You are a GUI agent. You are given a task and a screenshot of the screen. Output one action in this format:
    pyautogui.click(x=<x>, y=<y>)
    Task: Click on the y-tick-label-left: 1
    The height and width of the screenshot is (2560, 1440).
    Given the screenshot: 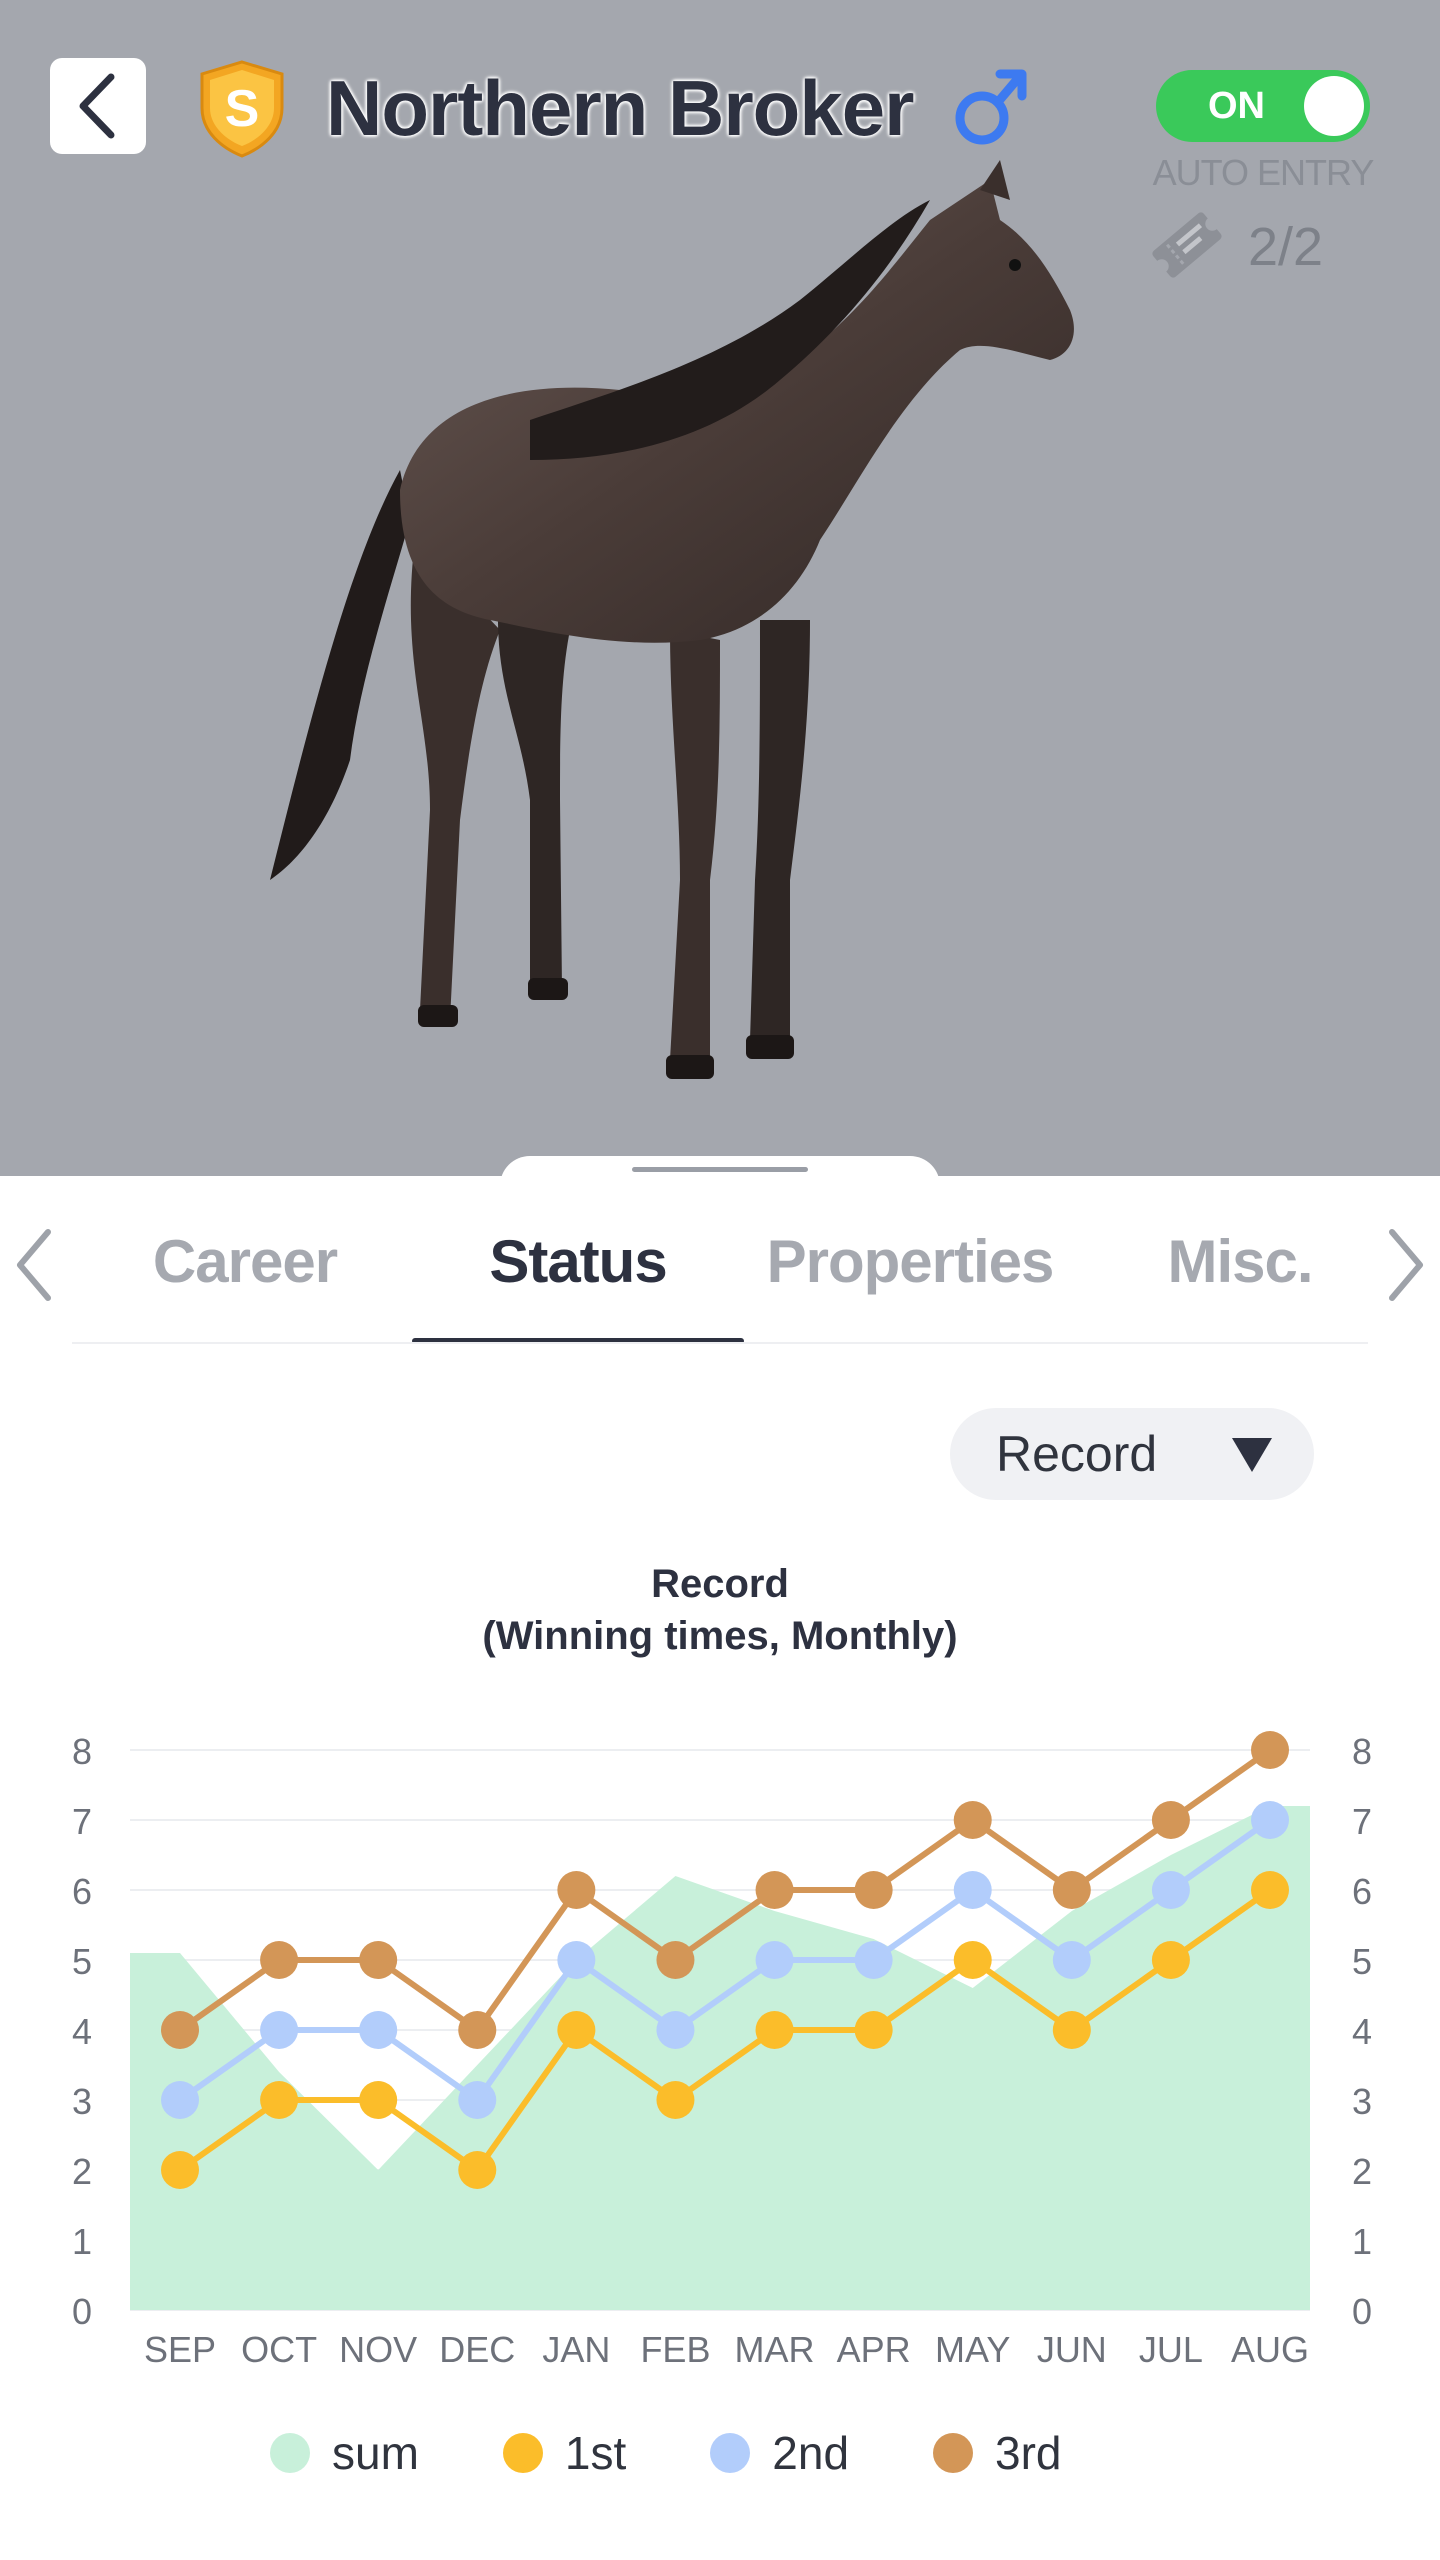 What is the action you would take?
    pyautogui.click(x=82, y=2241)
    